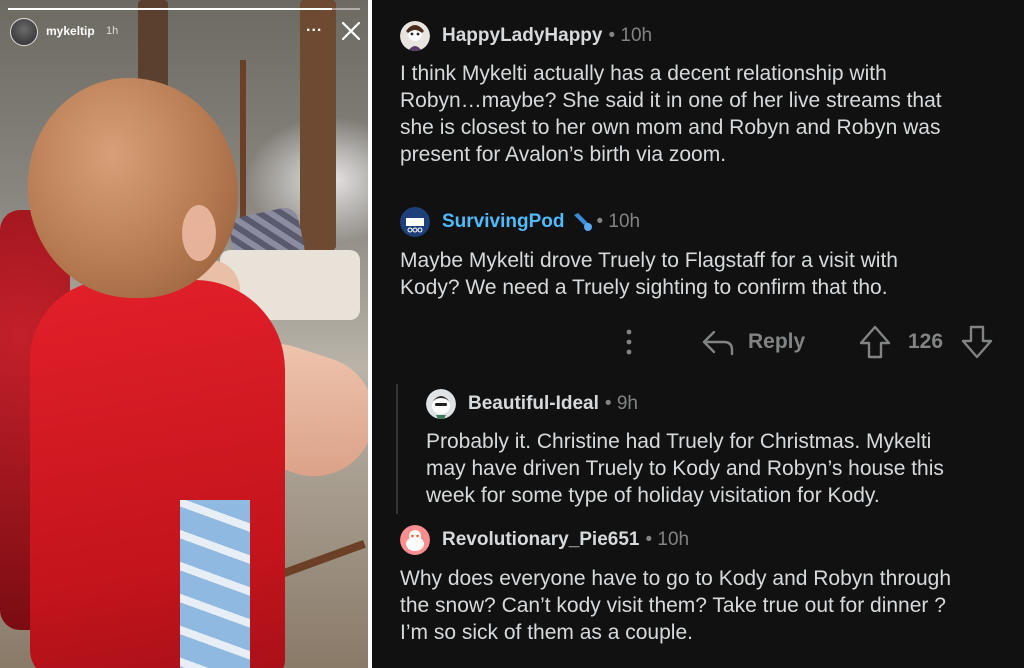  I want to click on comment-meta: Revolutionary_Pie651 • 10h, so click(545, 540).